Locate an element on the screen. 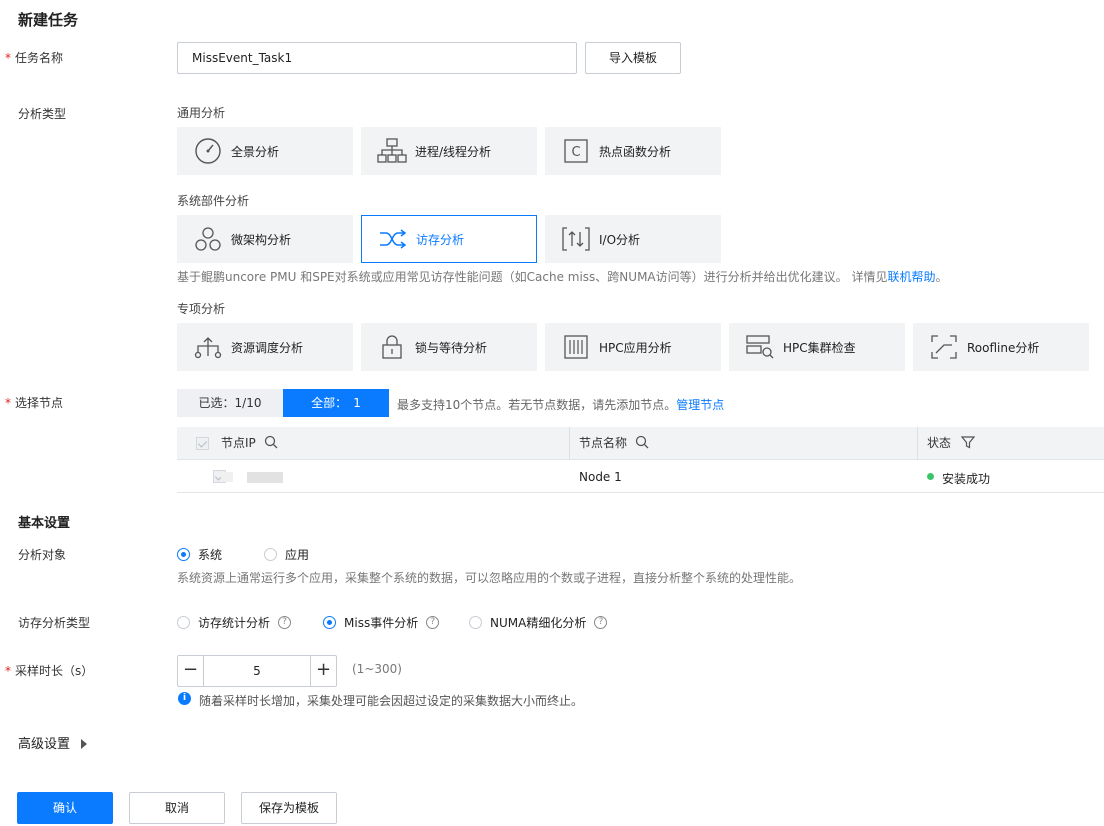 The image size is (1104, 826). card-process-thread: 进程/线程分析 is located at coordinates (449, 151).